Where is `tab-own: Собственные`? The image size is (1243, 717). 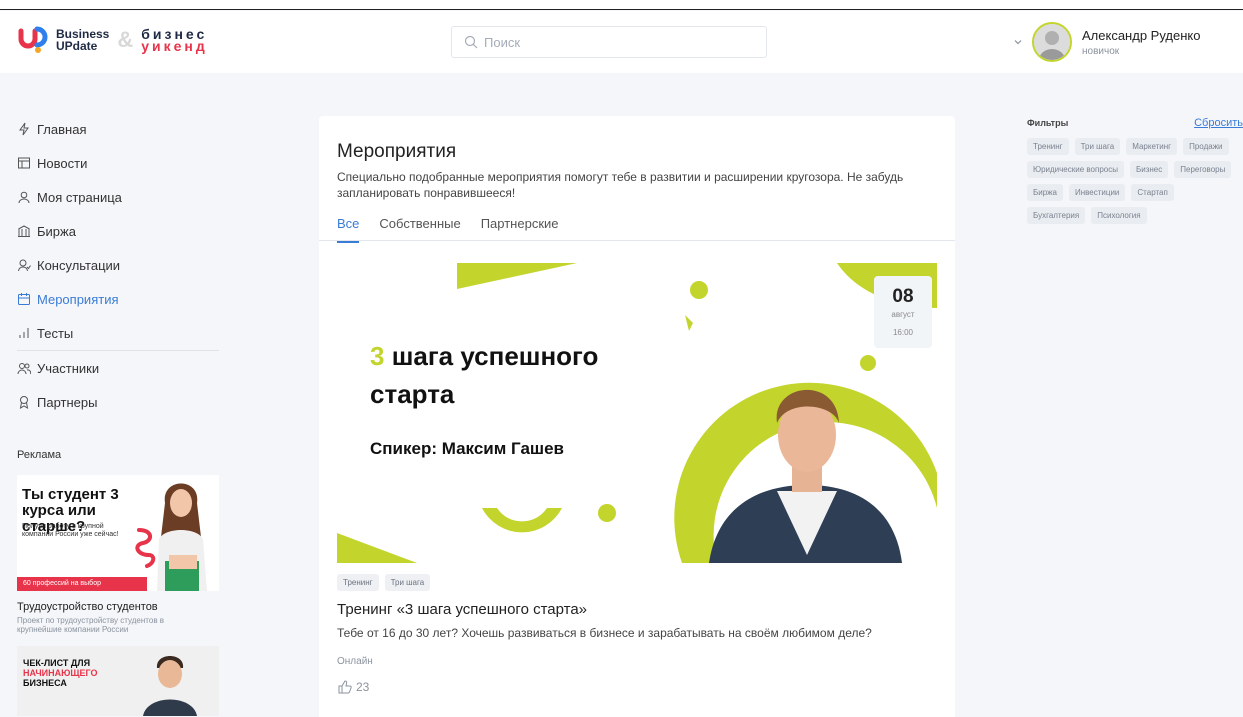
tab-own: Собственные is located at coordinates (419, 229).